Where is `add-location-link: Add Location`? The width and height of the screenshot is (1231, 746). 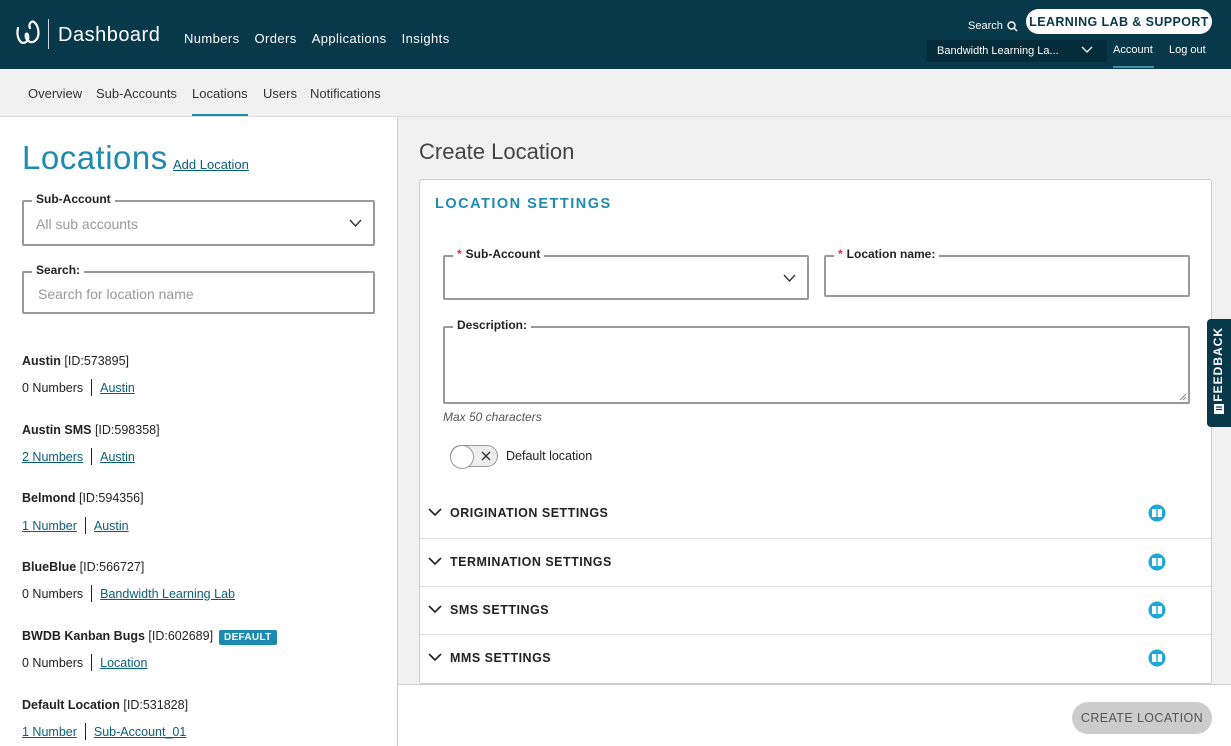
add-location-link: Add Location is located at coordinates (211, 164).